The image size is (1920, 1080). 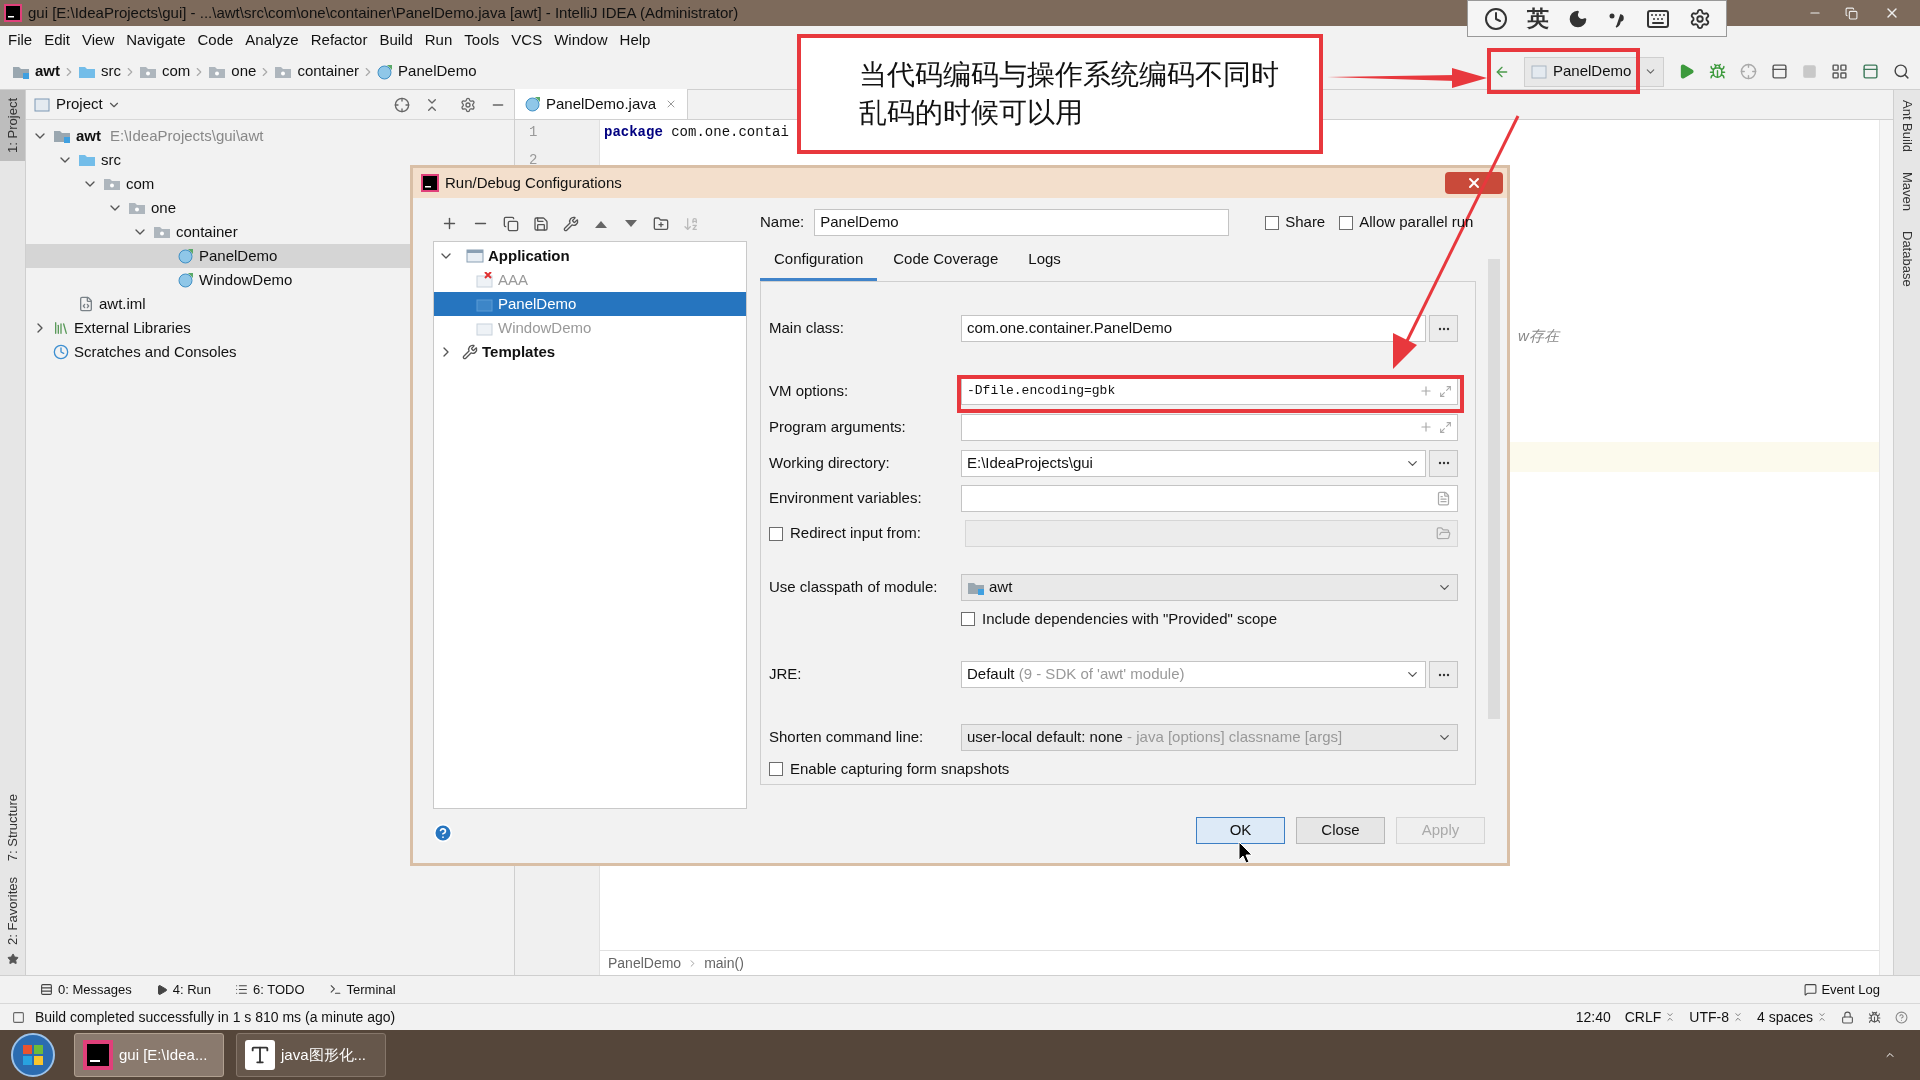 I want to click on panel-title: Project, so click(x=79, y=104).